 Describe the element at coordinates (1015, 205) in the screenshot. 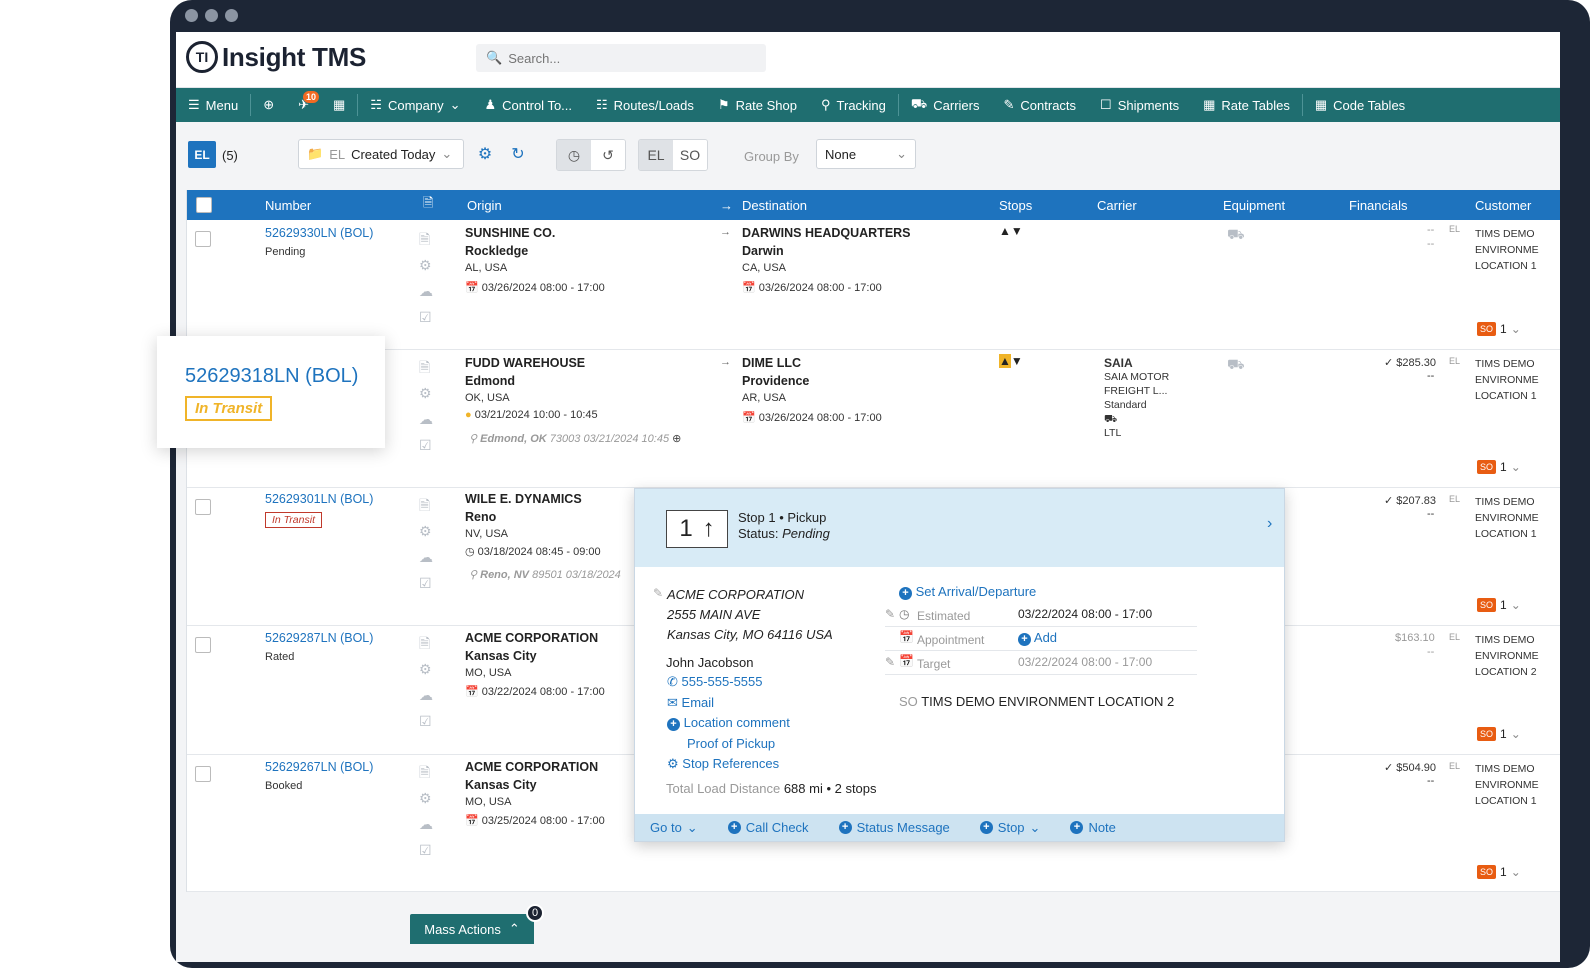

I see `col-stops: Stops` at that location.